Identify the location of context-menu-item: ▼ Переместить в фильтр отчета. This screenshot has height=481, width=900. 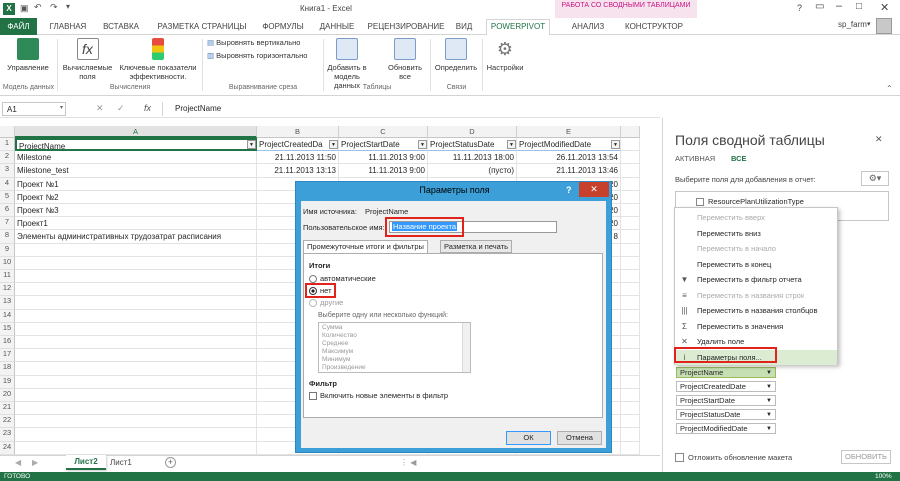
(756, 279).